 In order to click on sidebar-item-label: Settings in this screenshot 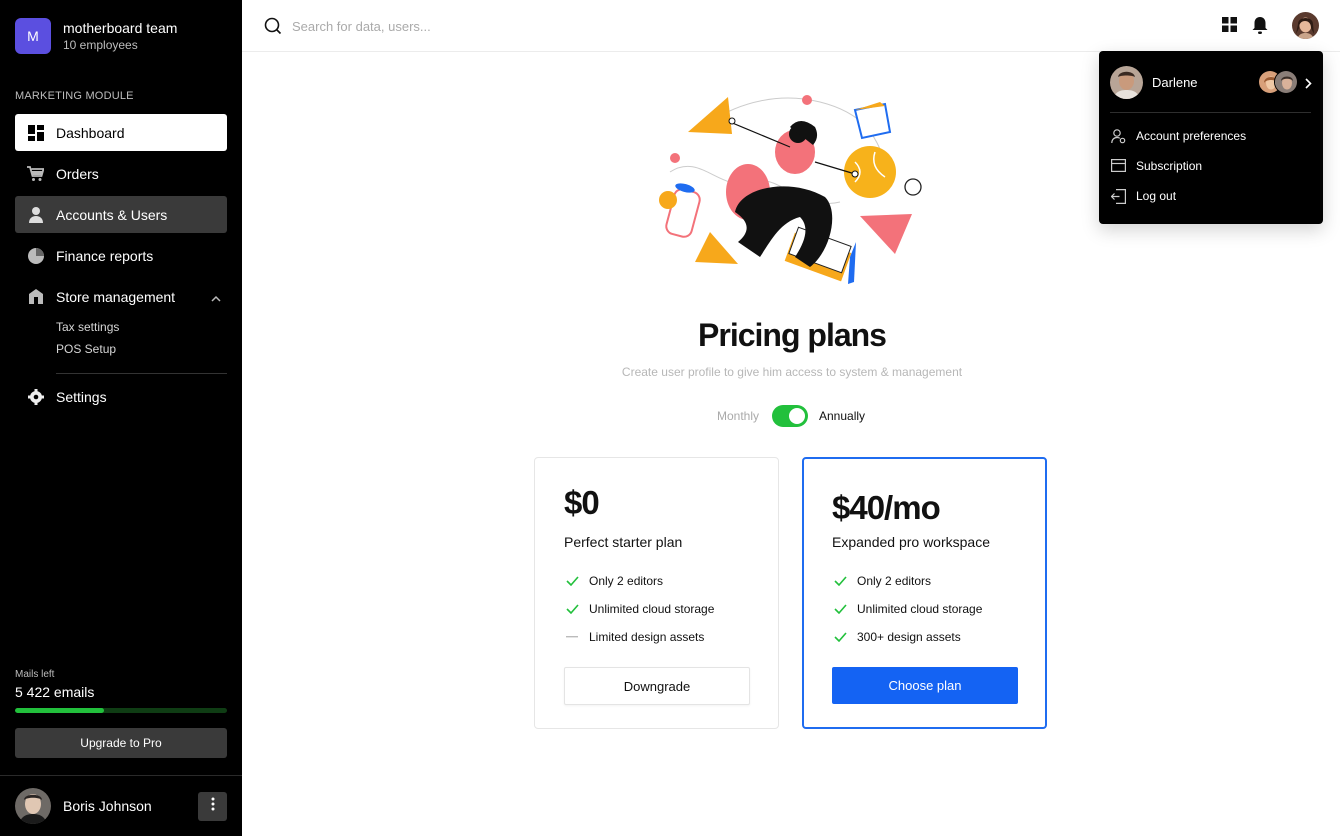, I will do `click(81, 396)`.